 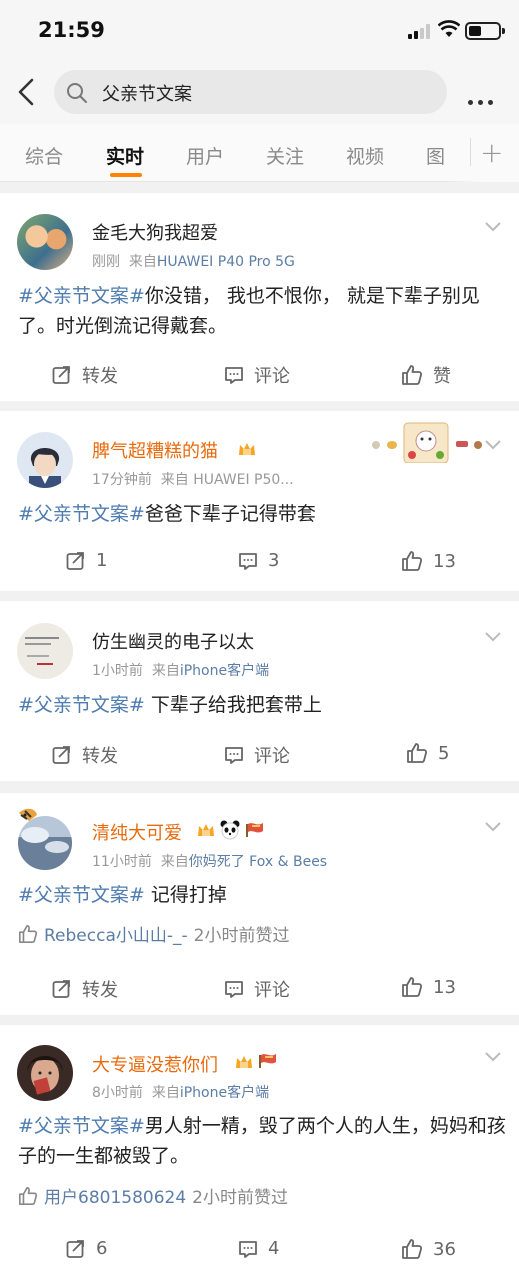 What do you see at coordinates (28, 92) in the screenshot?
I see `back-icon` at bounding box center [28, 92].